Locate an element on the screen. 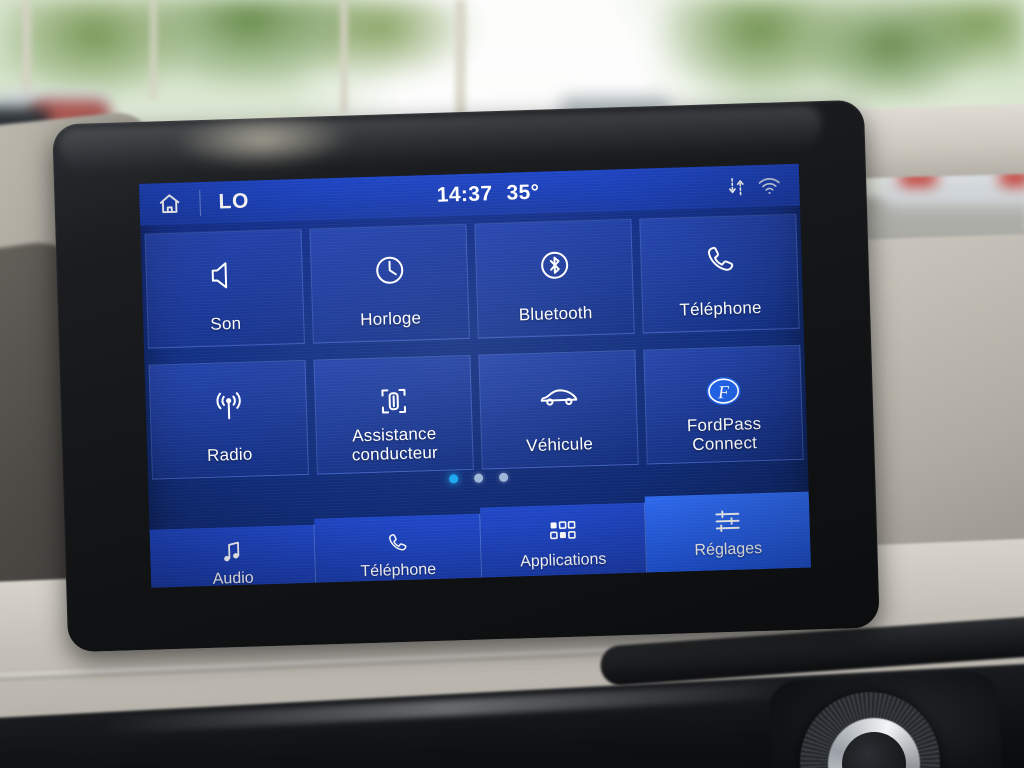 The height and width of the screenshot is (768, 1024). screen-glare is located at coordinates (262, 140).